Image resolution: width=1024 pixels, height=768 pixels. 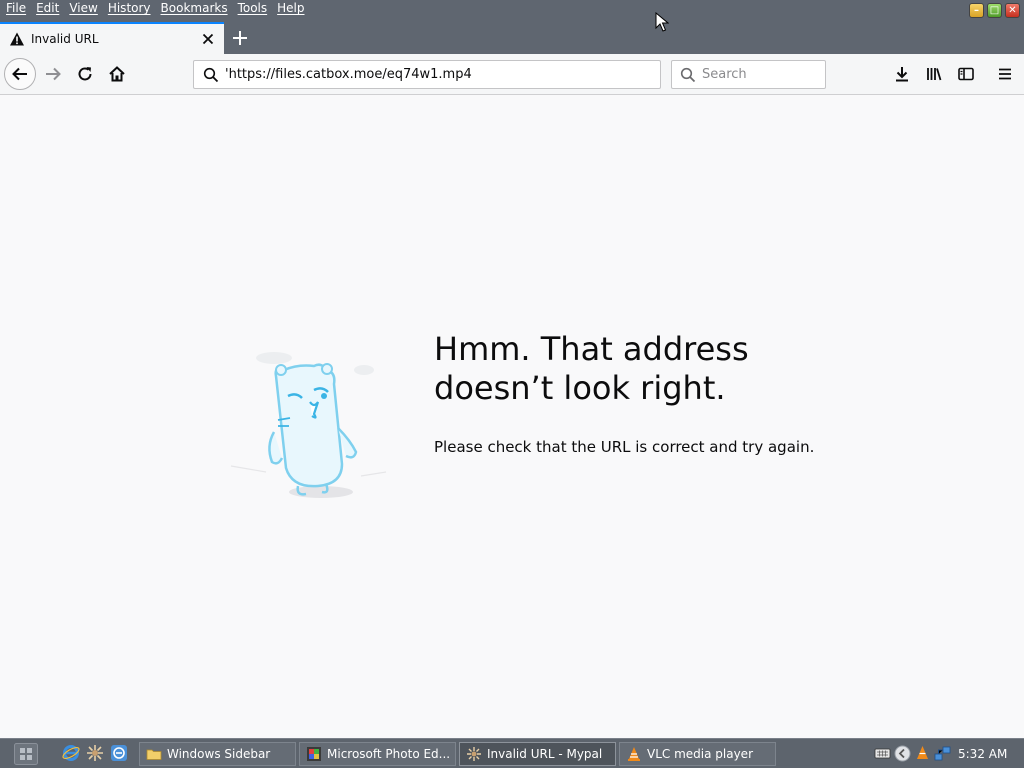 I want to click on folder-icon, so click(x=154, y=754).